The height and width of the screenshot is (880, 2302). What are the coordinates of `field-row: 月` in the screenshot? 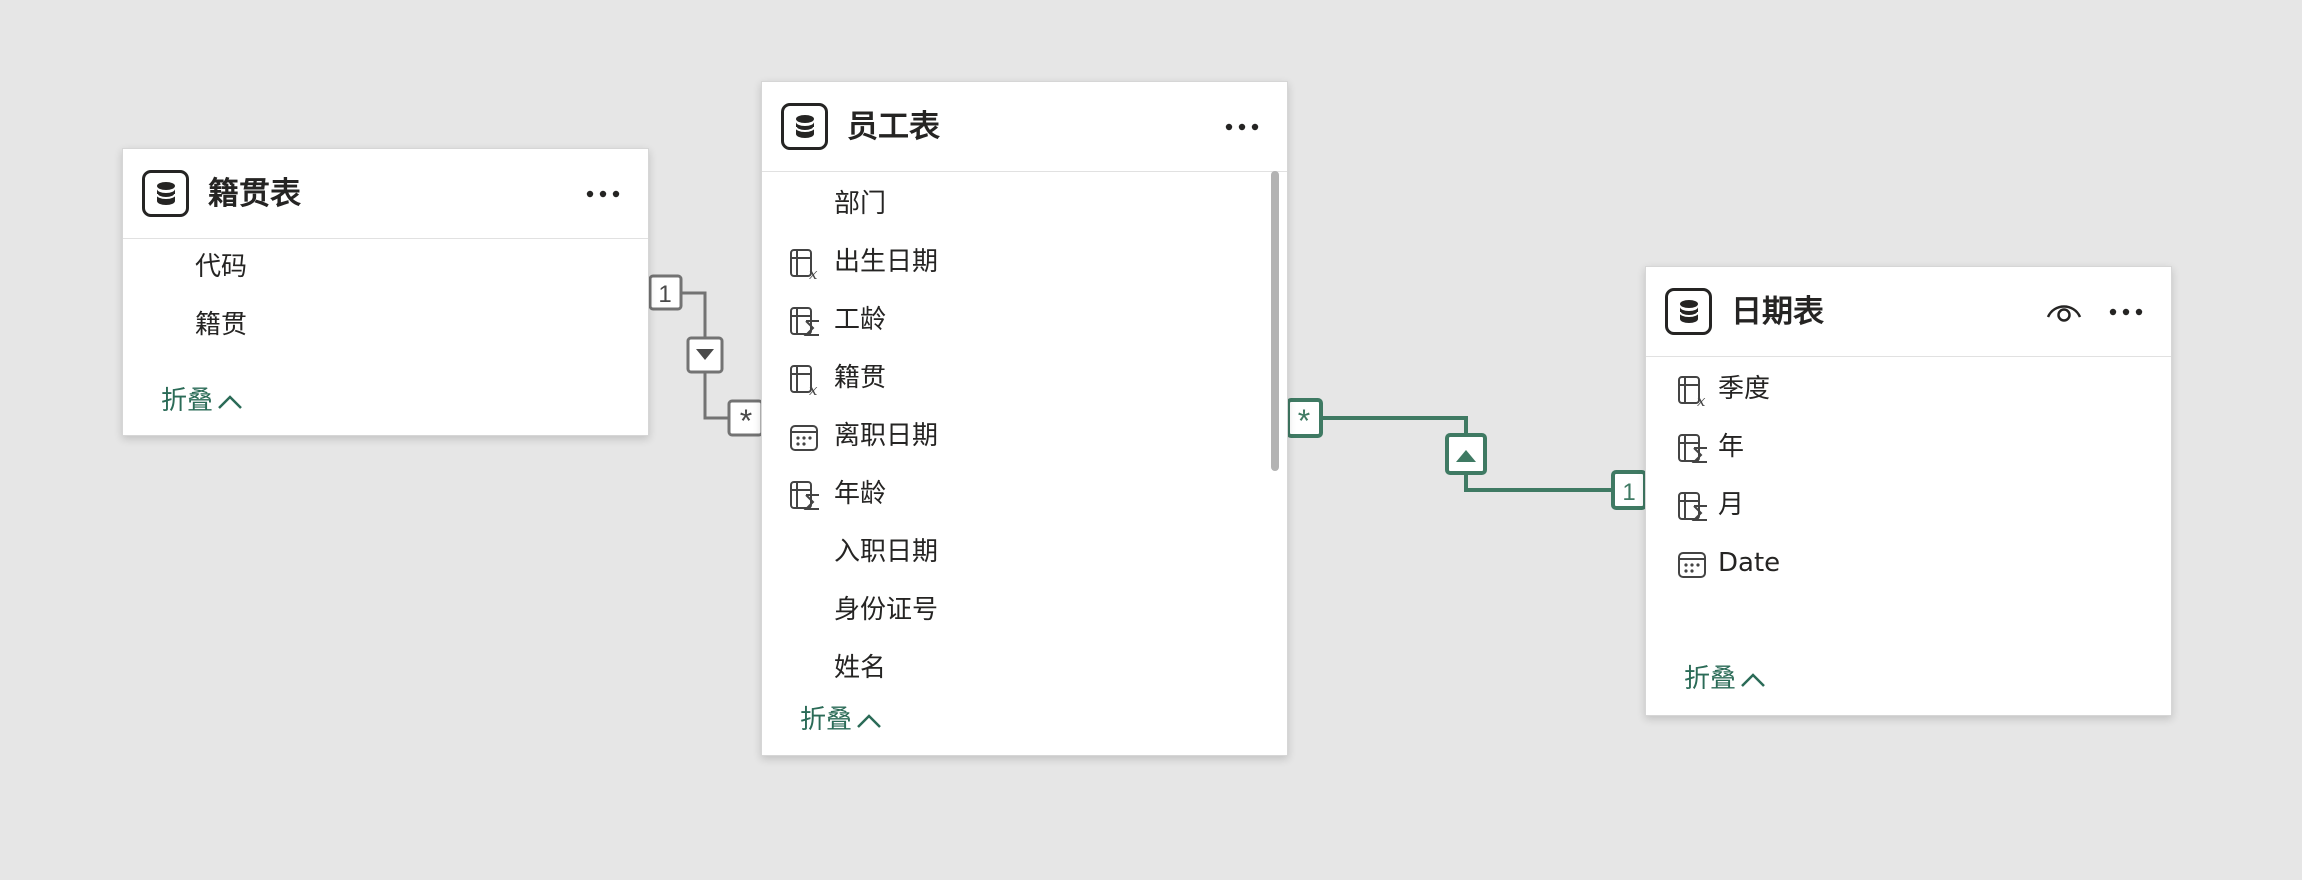 It's located at (1908, 505).